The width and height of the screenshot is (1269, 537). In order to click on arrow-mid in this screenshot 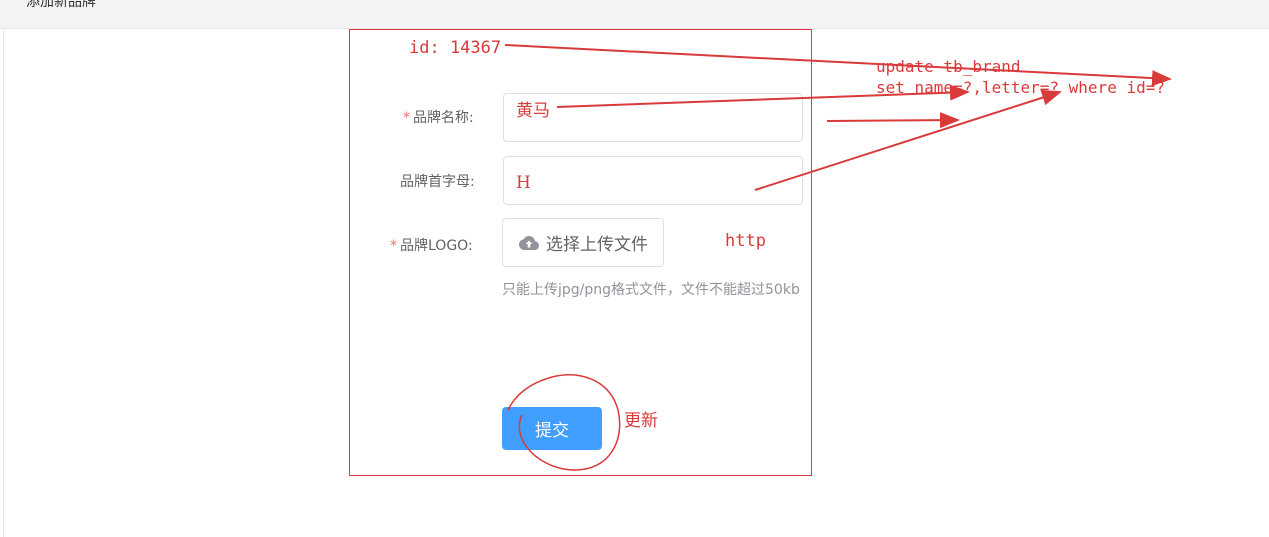, I will do `click(893, 120)`.